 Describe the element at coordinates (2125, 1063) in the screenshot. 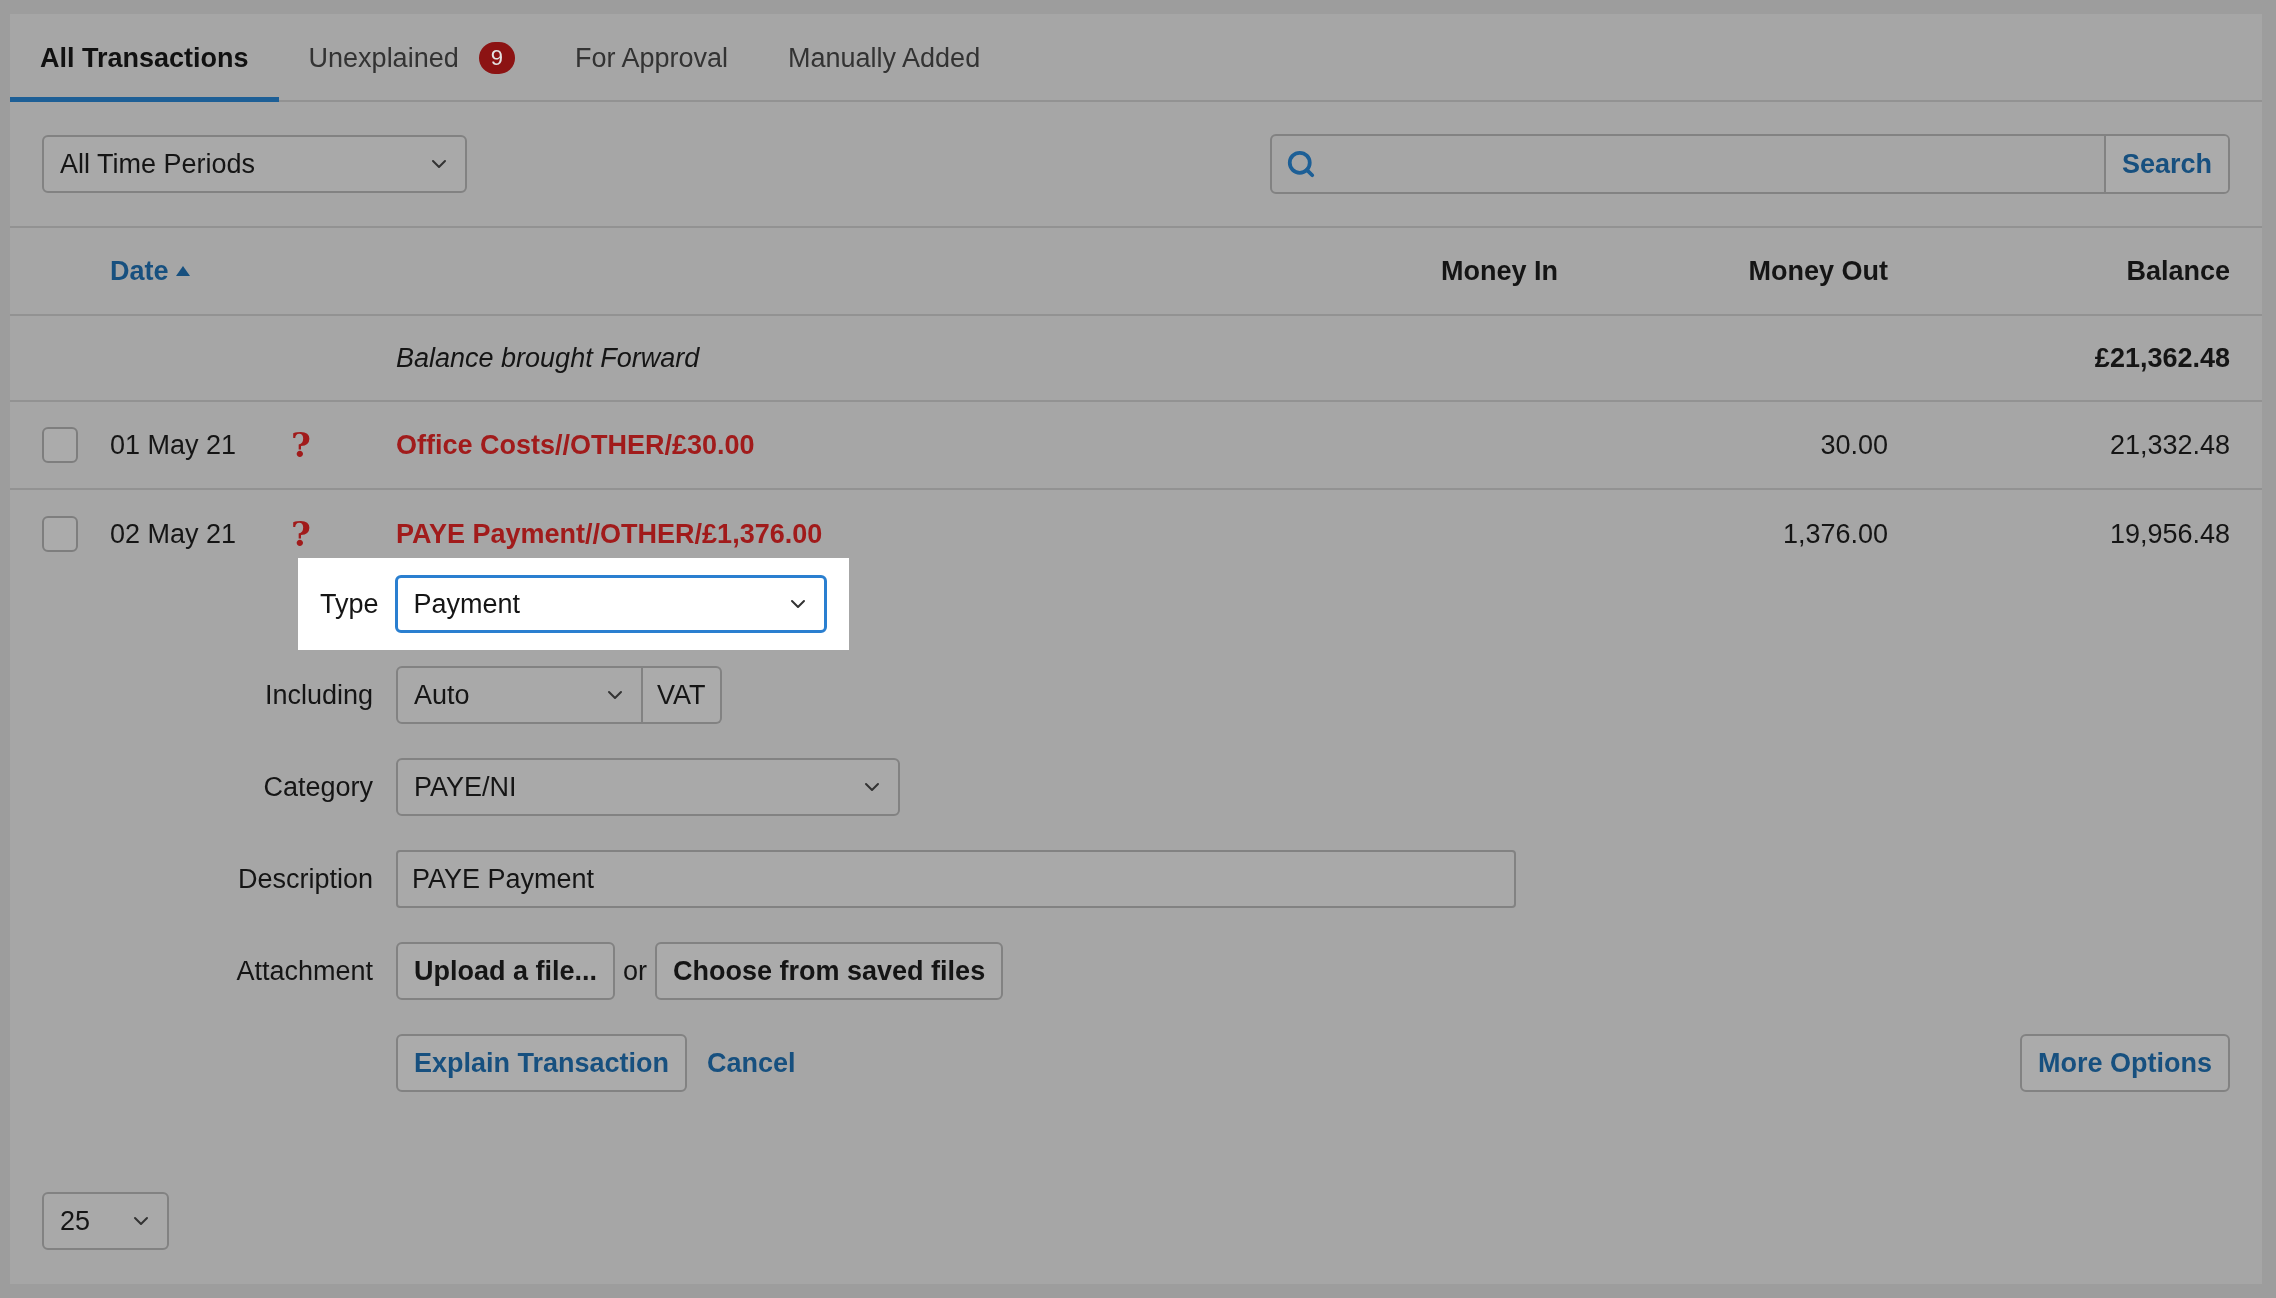

I see `more-options-button: More Options` at that location.